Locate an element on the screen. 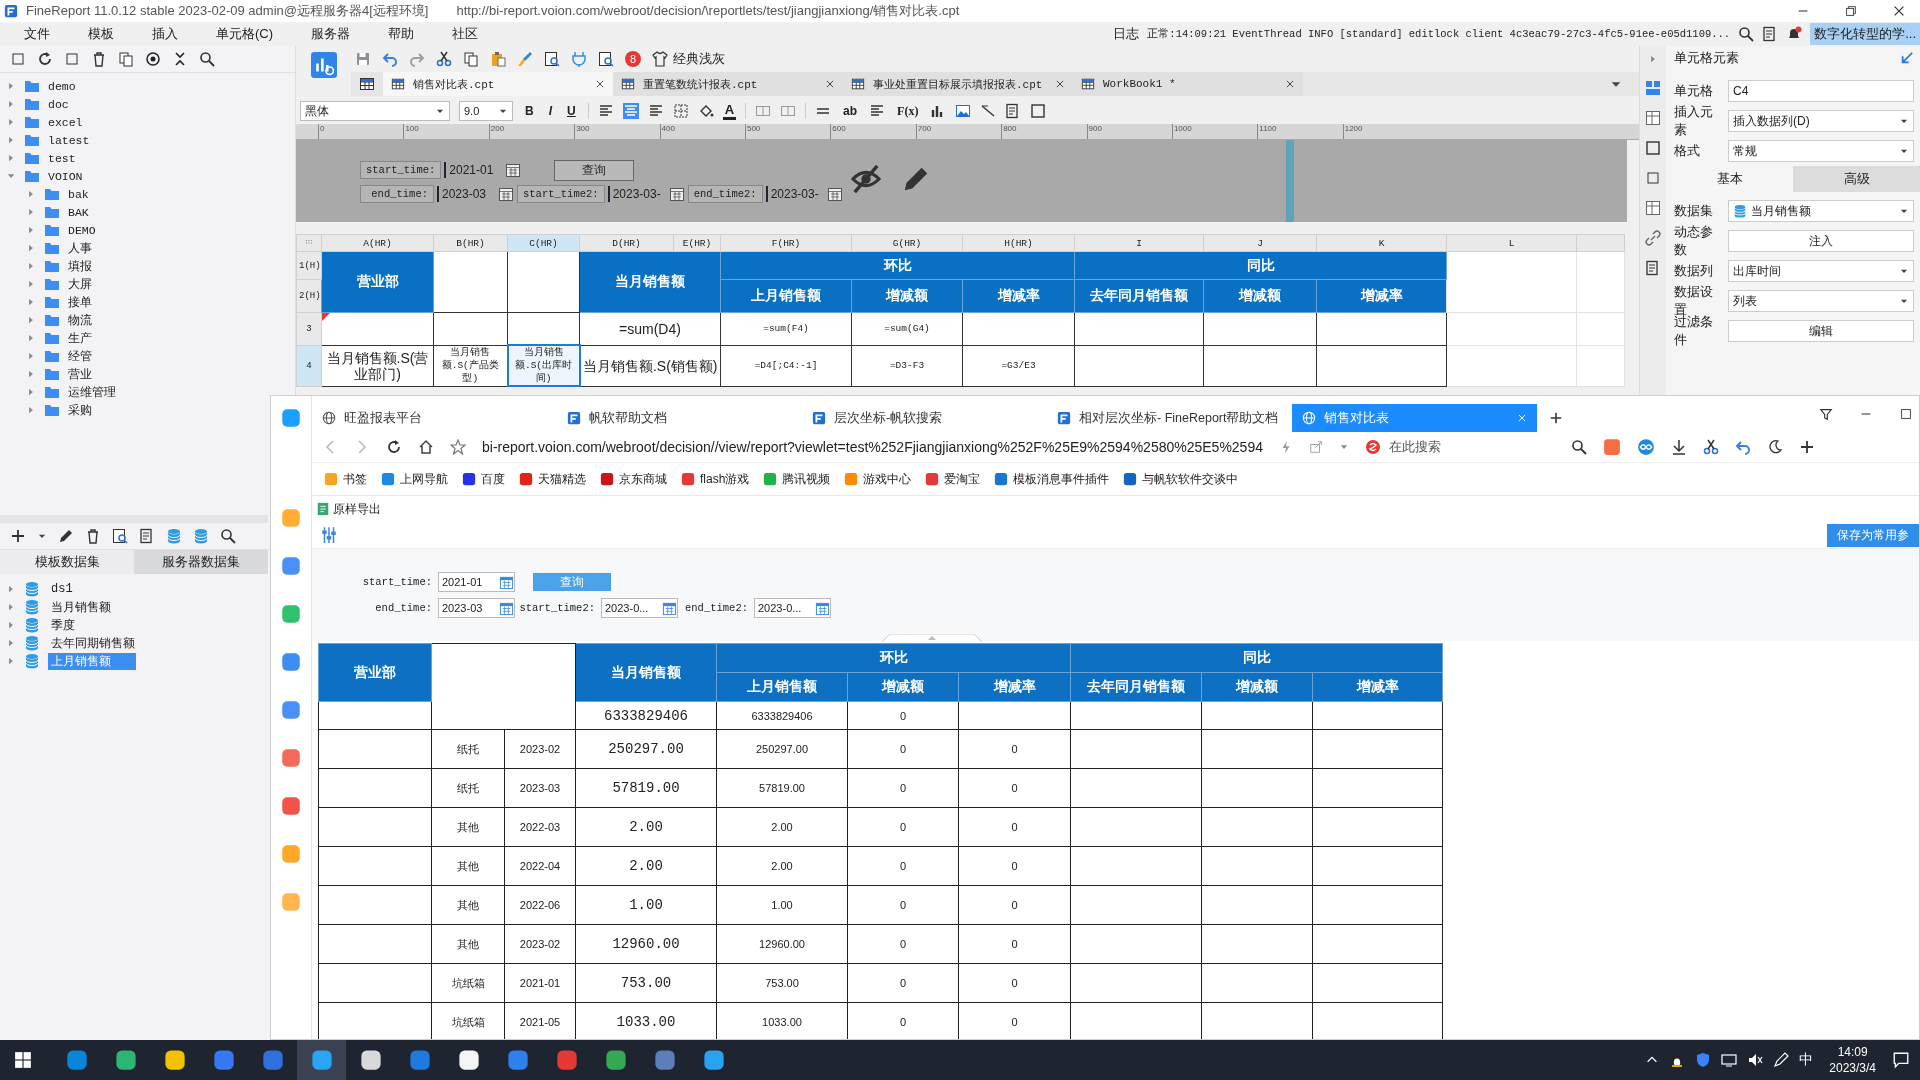 The width and height of the screenshot is (1920, 1080). date-field: 2023-03 is located at coordinates (476, 608).